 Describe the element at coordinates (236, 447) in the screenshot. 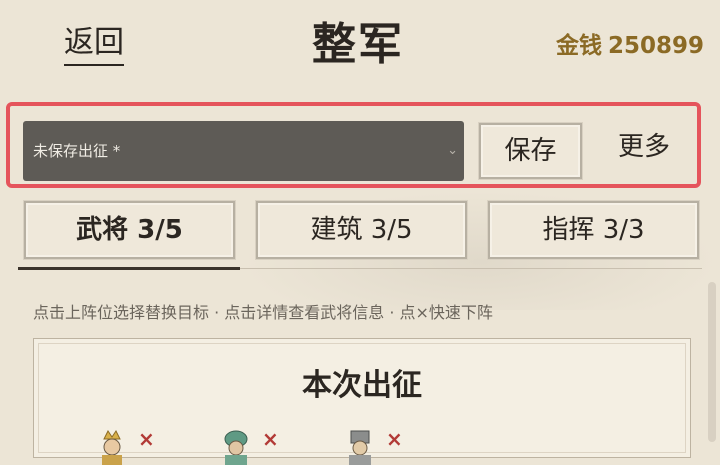

I see `general-avatar-green-helmet` at that location.